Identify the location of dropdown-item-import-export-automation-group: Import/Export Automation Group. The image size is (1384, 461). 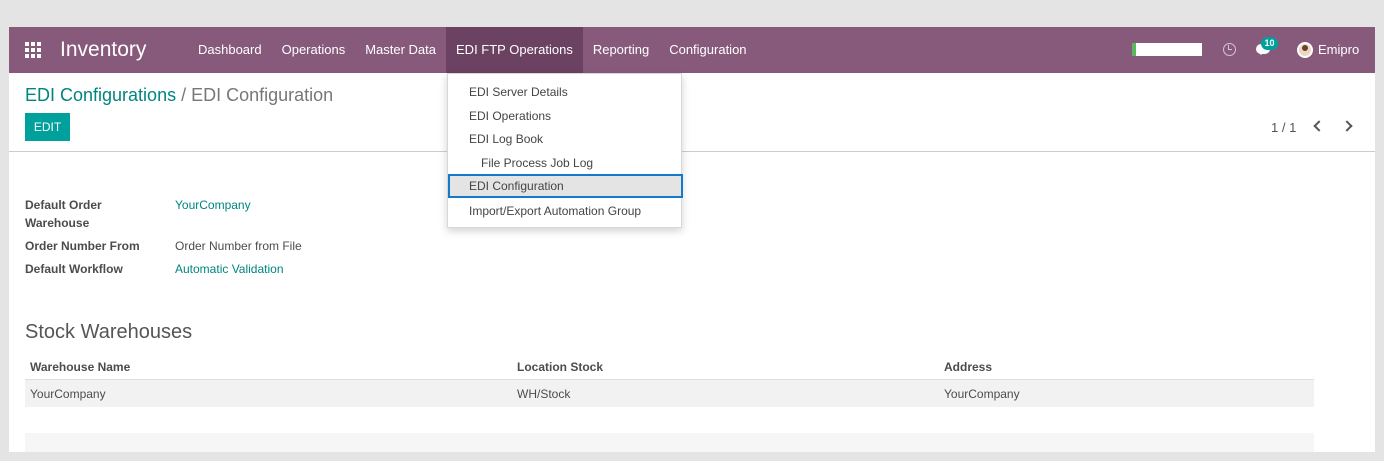
(565, 211).